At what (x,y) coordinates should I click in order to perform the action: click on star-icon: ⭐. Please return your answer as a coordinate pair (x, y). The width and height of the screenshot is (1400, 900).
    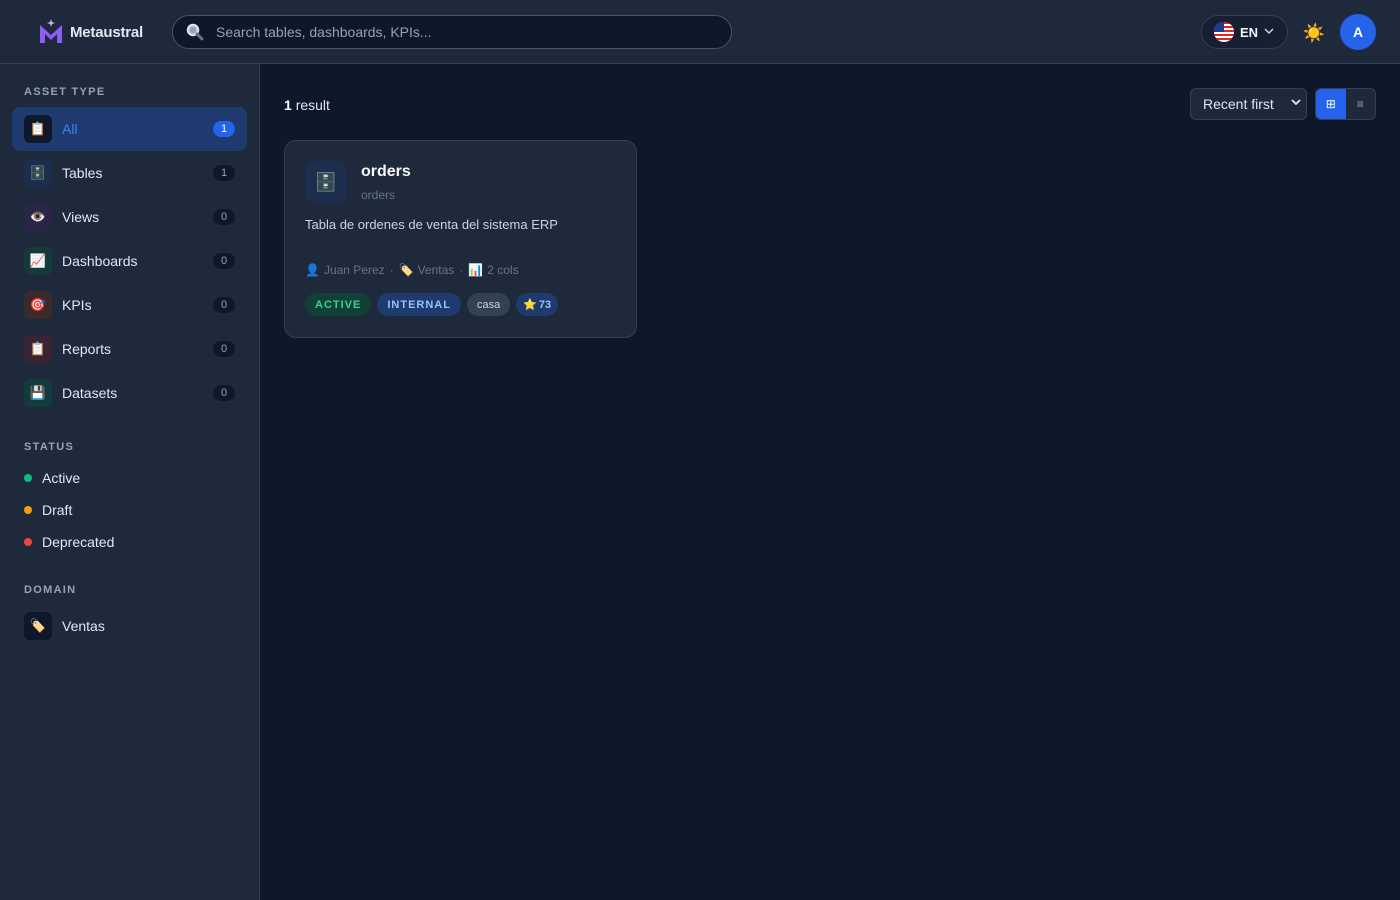
    Looking at the image, I should click on (530, 305).